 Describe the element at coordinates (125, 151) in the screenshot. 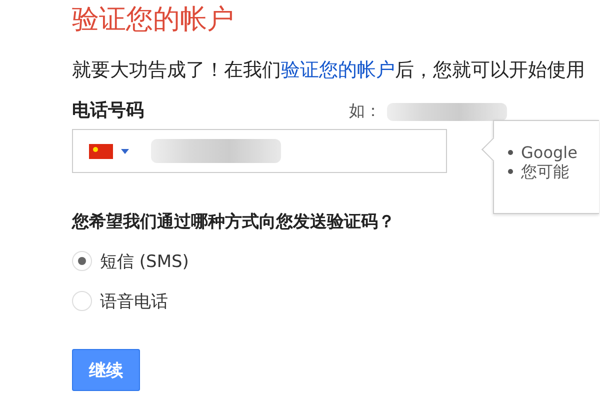

I see `caret-icon` at that location.